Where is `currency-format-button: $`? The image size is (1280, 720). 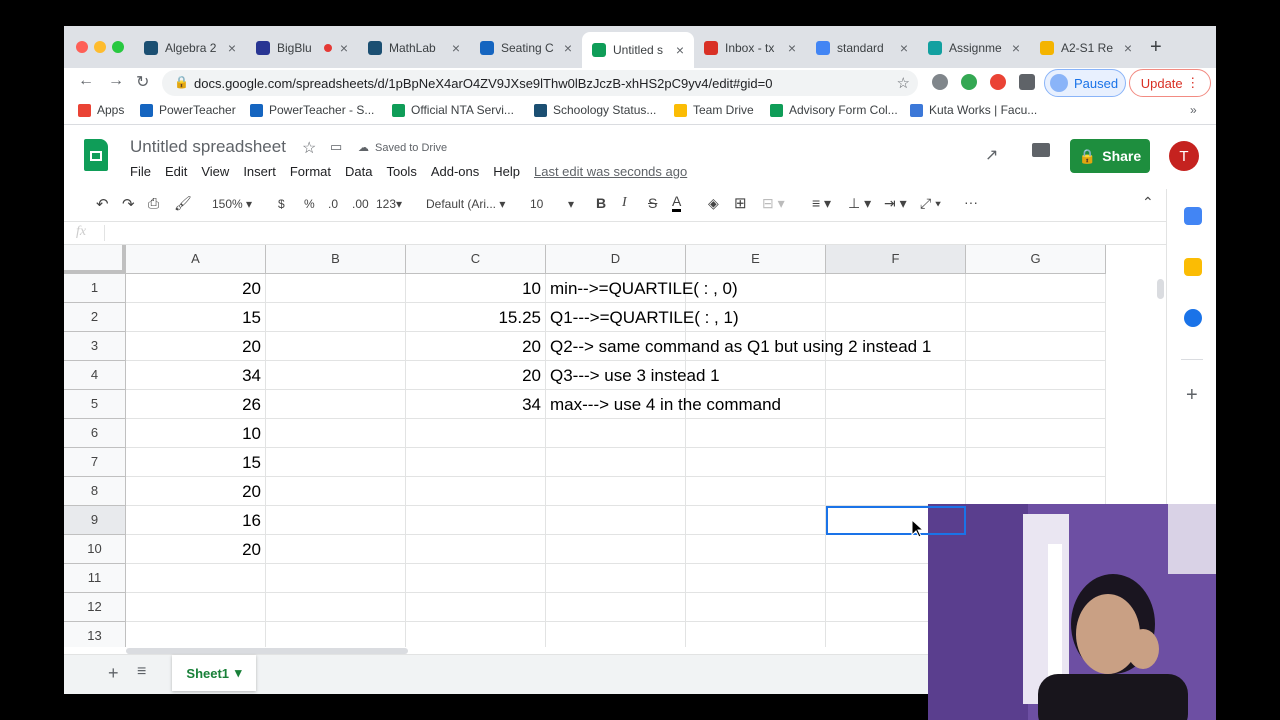 currency-format-button: $ is located at coordinates (281, 204).